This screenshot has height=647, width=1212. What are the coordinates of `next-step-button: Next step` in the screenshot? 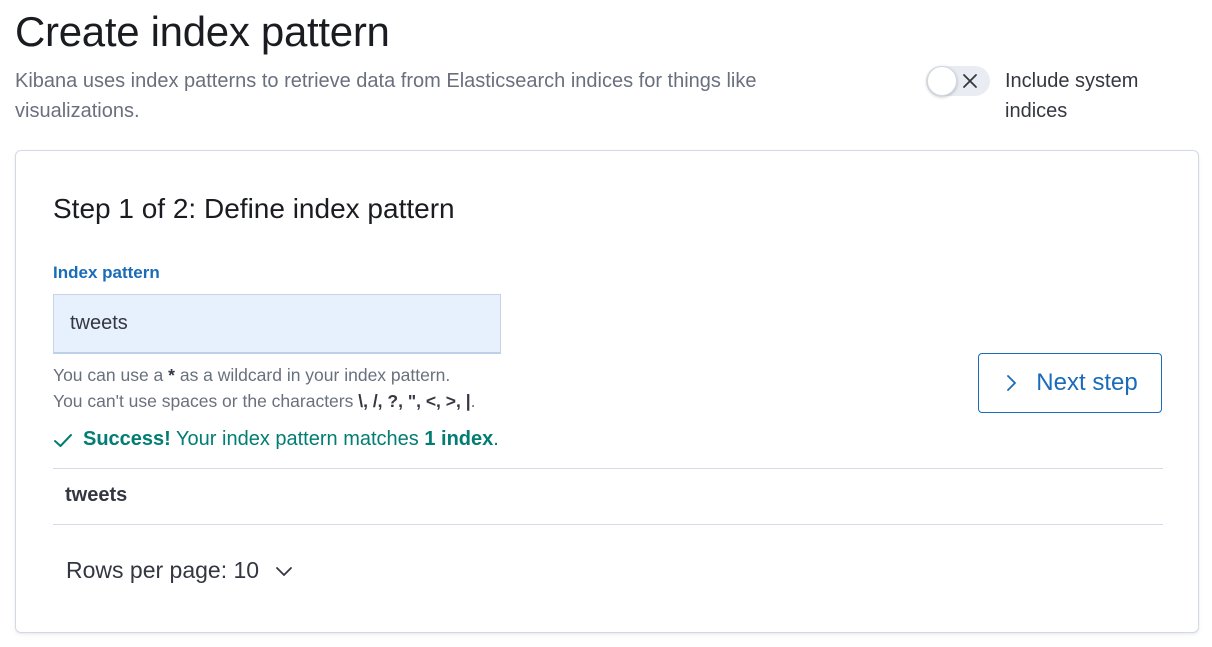 It's located at (1070, 383).